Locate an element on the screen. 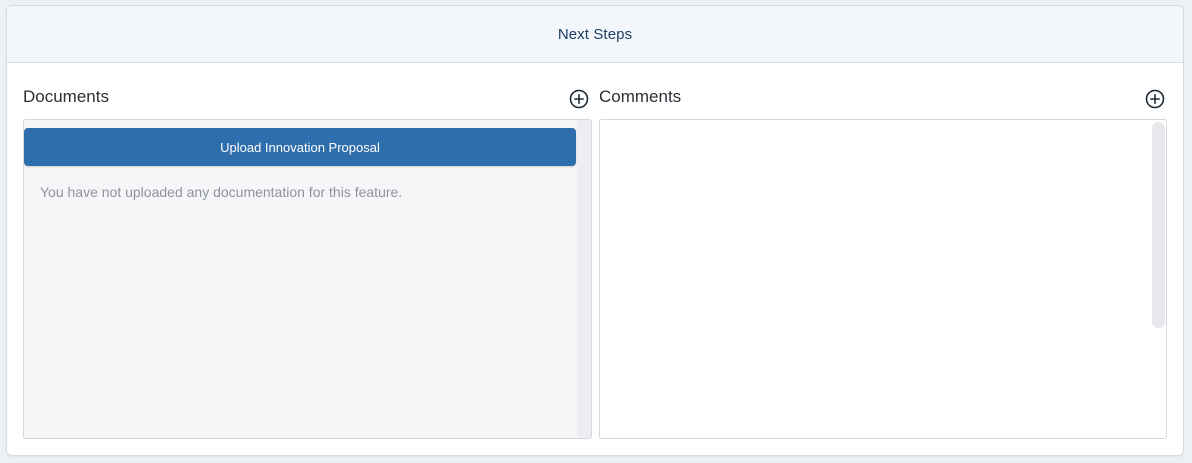 The image size is (1192, 463). comments-title: Comments is located at coordinates (640, 96).